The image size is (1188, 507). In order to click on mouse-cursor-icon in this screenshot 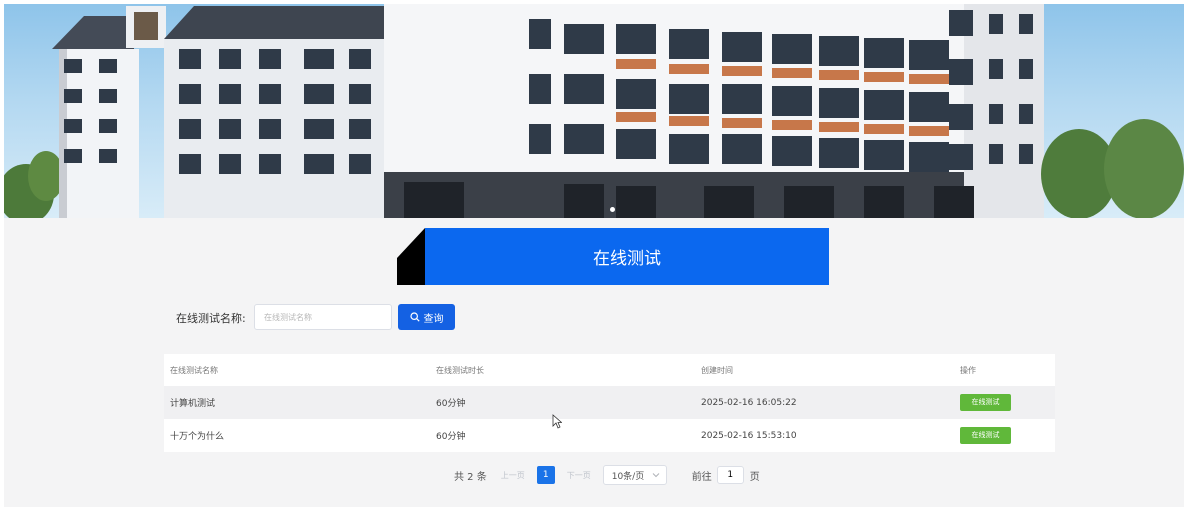, I will do `click(557, 421)`.